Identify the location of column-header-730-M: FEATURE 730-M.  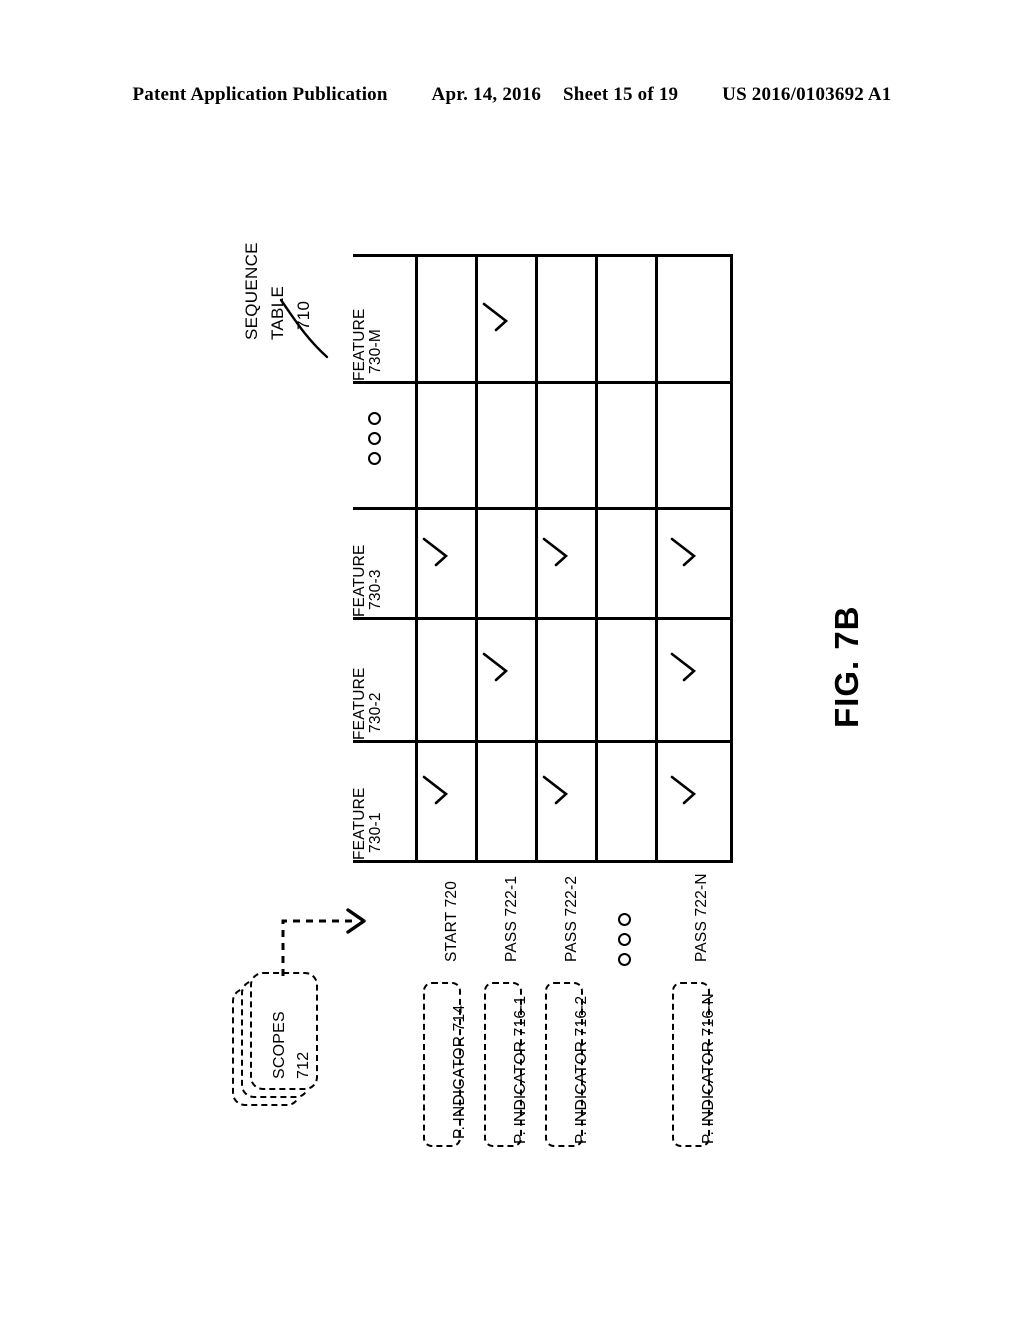
(368, 344).